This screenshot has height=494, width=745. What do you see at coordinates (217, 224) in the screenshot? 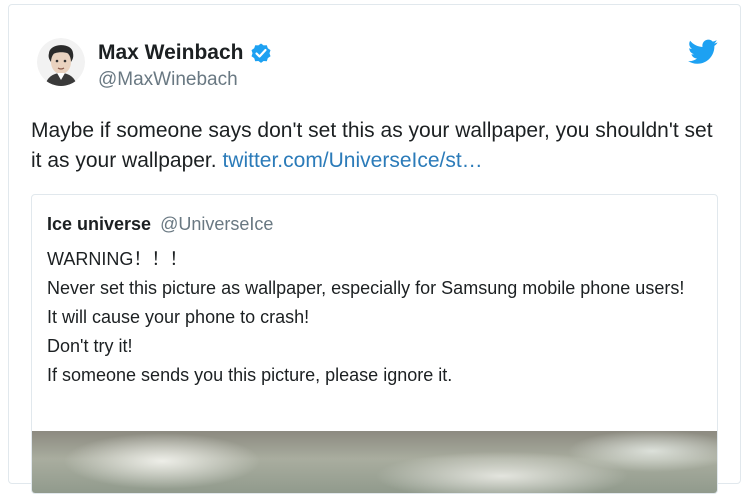
I see `quoted-author-handle: @UniverseIce` at bounding box center [217, 224].